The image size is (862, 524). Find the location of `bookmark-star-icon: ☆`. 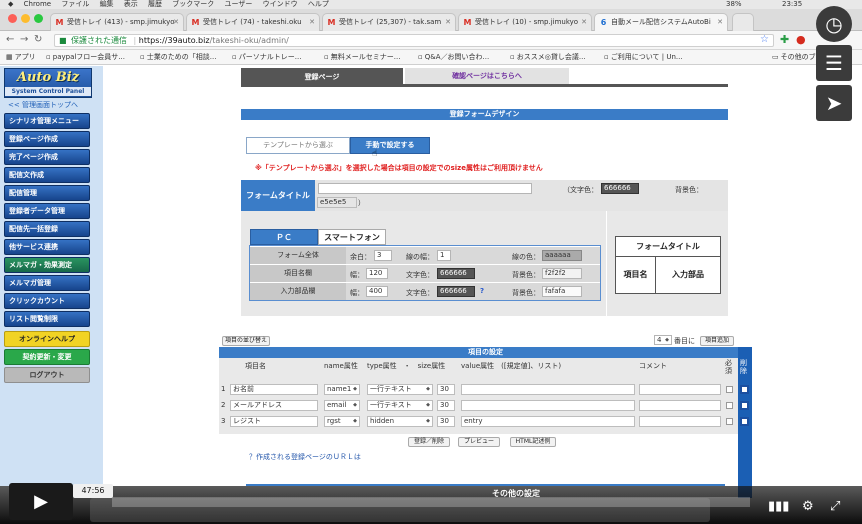

bookmark-star-icon: ☆ is located at coordinates (764, 40).